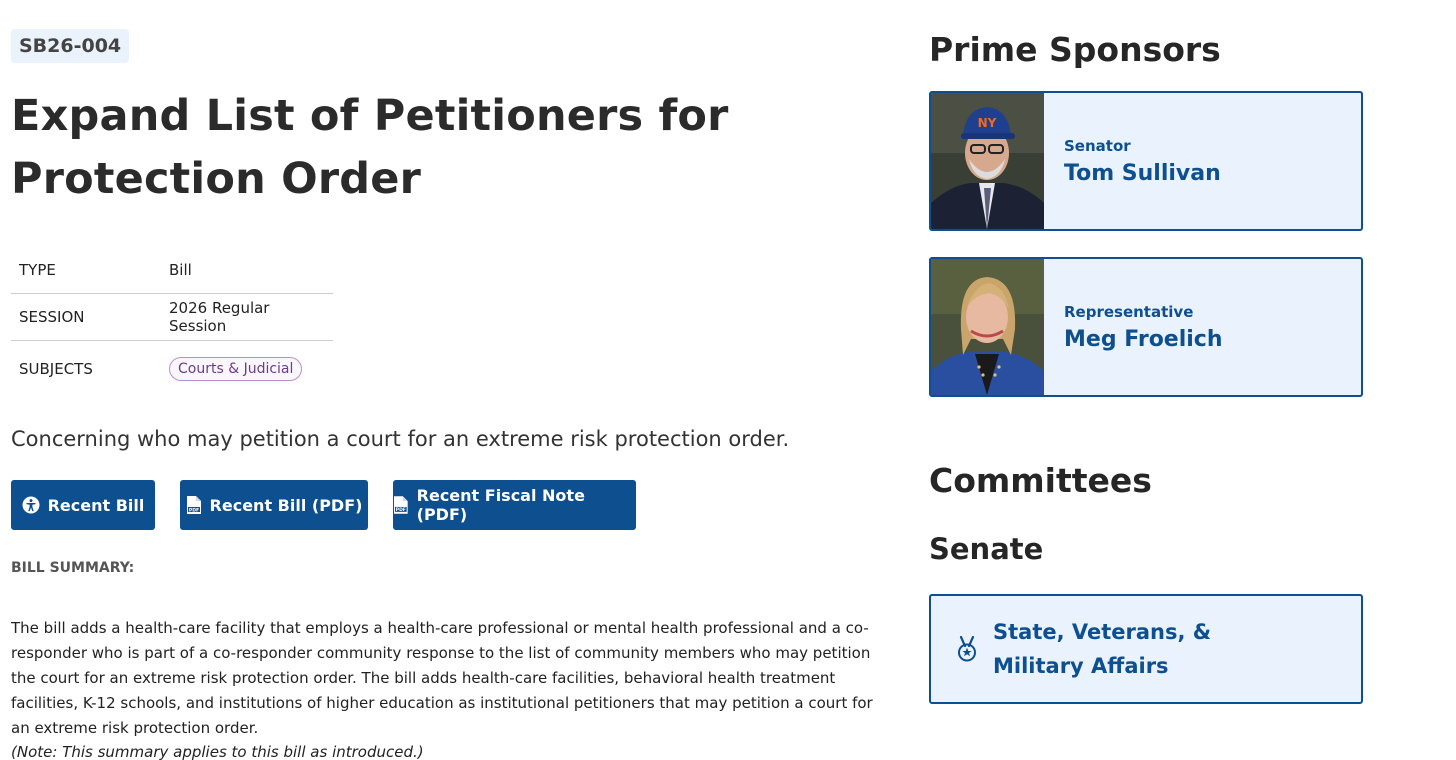 The width and height of the screenshot is (1456, 760). I want to click on accessibility-icon, so click(31, 505).